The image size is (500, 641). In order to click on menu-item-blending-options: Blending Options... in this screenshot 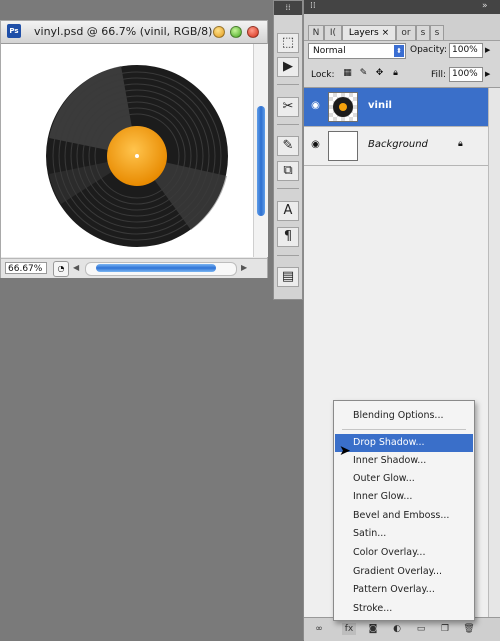, I will do `click(404, 416)`.